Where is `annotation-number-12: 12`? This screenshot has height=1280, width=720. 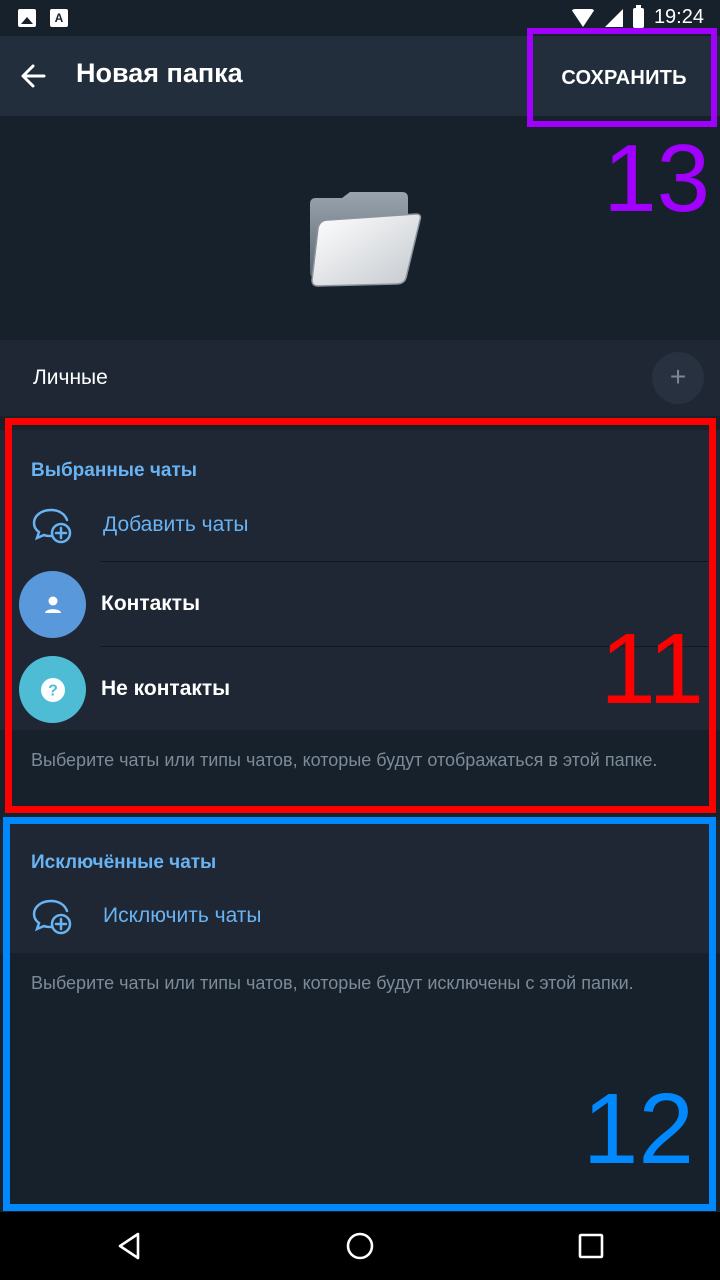 annotation-number-12: 12 is located at coordinates (638, 1129).